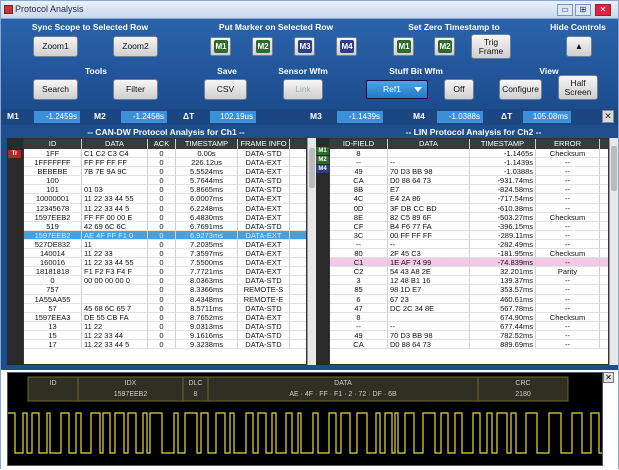 This screenshot has height=470, width=619. I want to click on col-id-field: ID-FIELD, so click(359, 144).